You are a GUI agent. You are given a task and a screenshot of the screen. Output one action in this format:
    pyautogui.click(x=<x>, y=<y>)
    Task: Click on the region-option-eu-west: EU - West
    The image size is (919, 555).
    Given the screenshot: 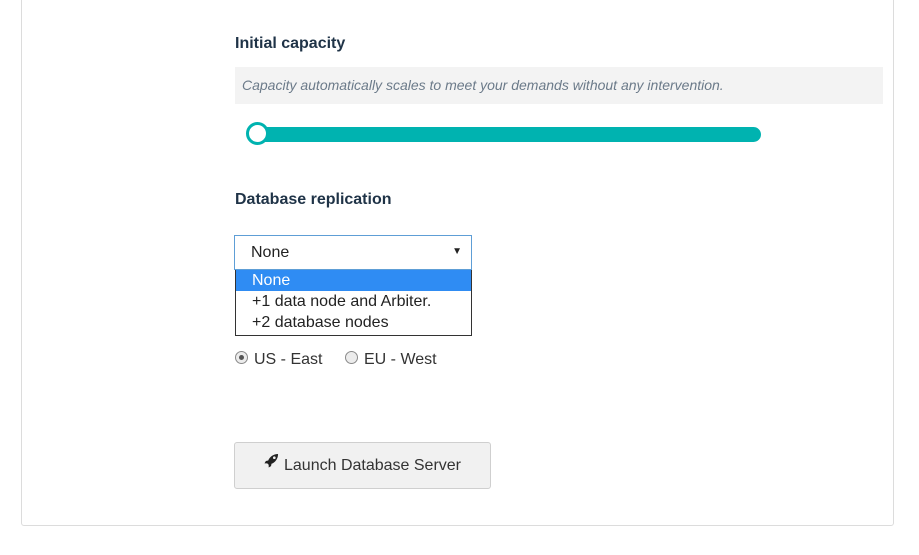 What is the action you would take?
    pyautogui.click(x=391, y=360)
    